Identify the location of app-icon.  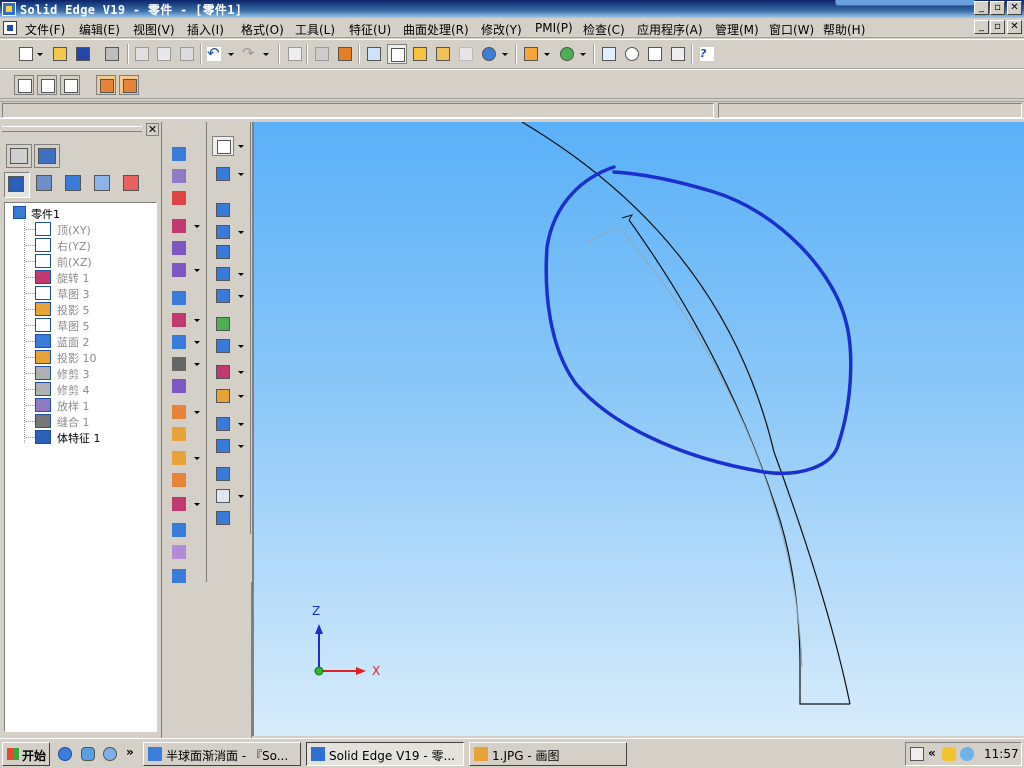
(9, 9).